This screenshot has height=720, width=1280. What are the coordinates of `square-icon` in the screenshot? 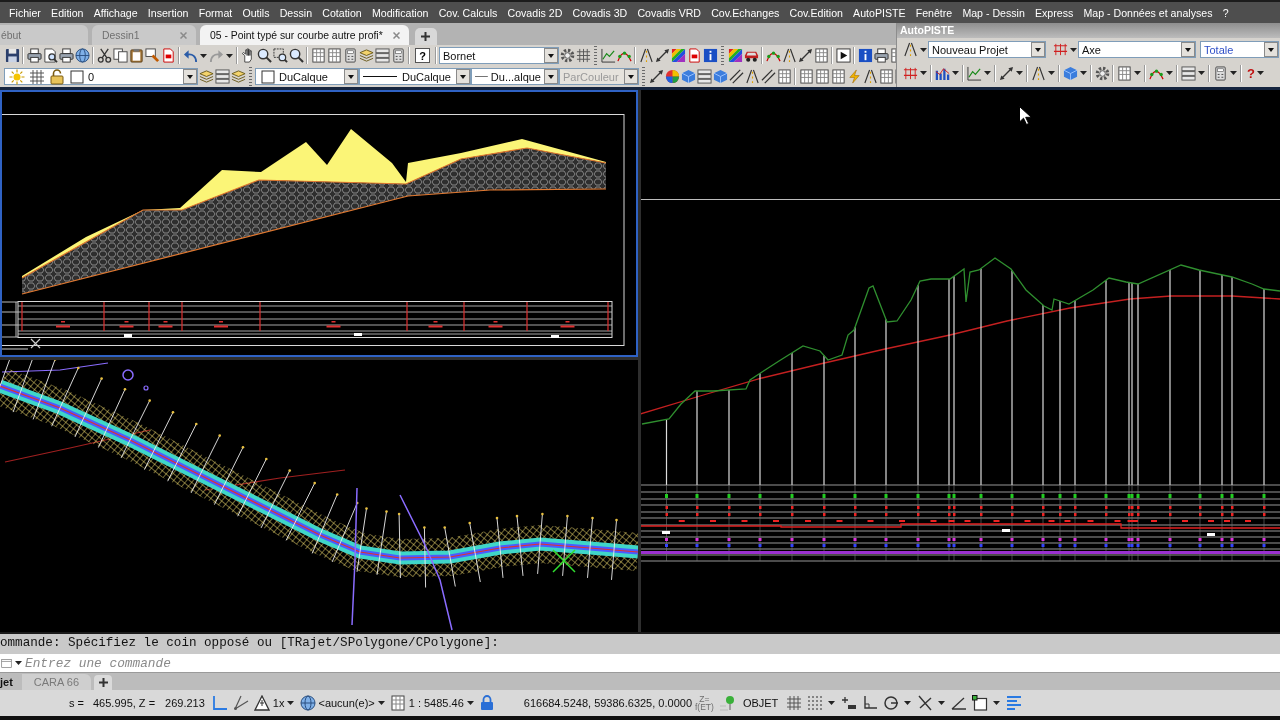 It's located at (979, 703).